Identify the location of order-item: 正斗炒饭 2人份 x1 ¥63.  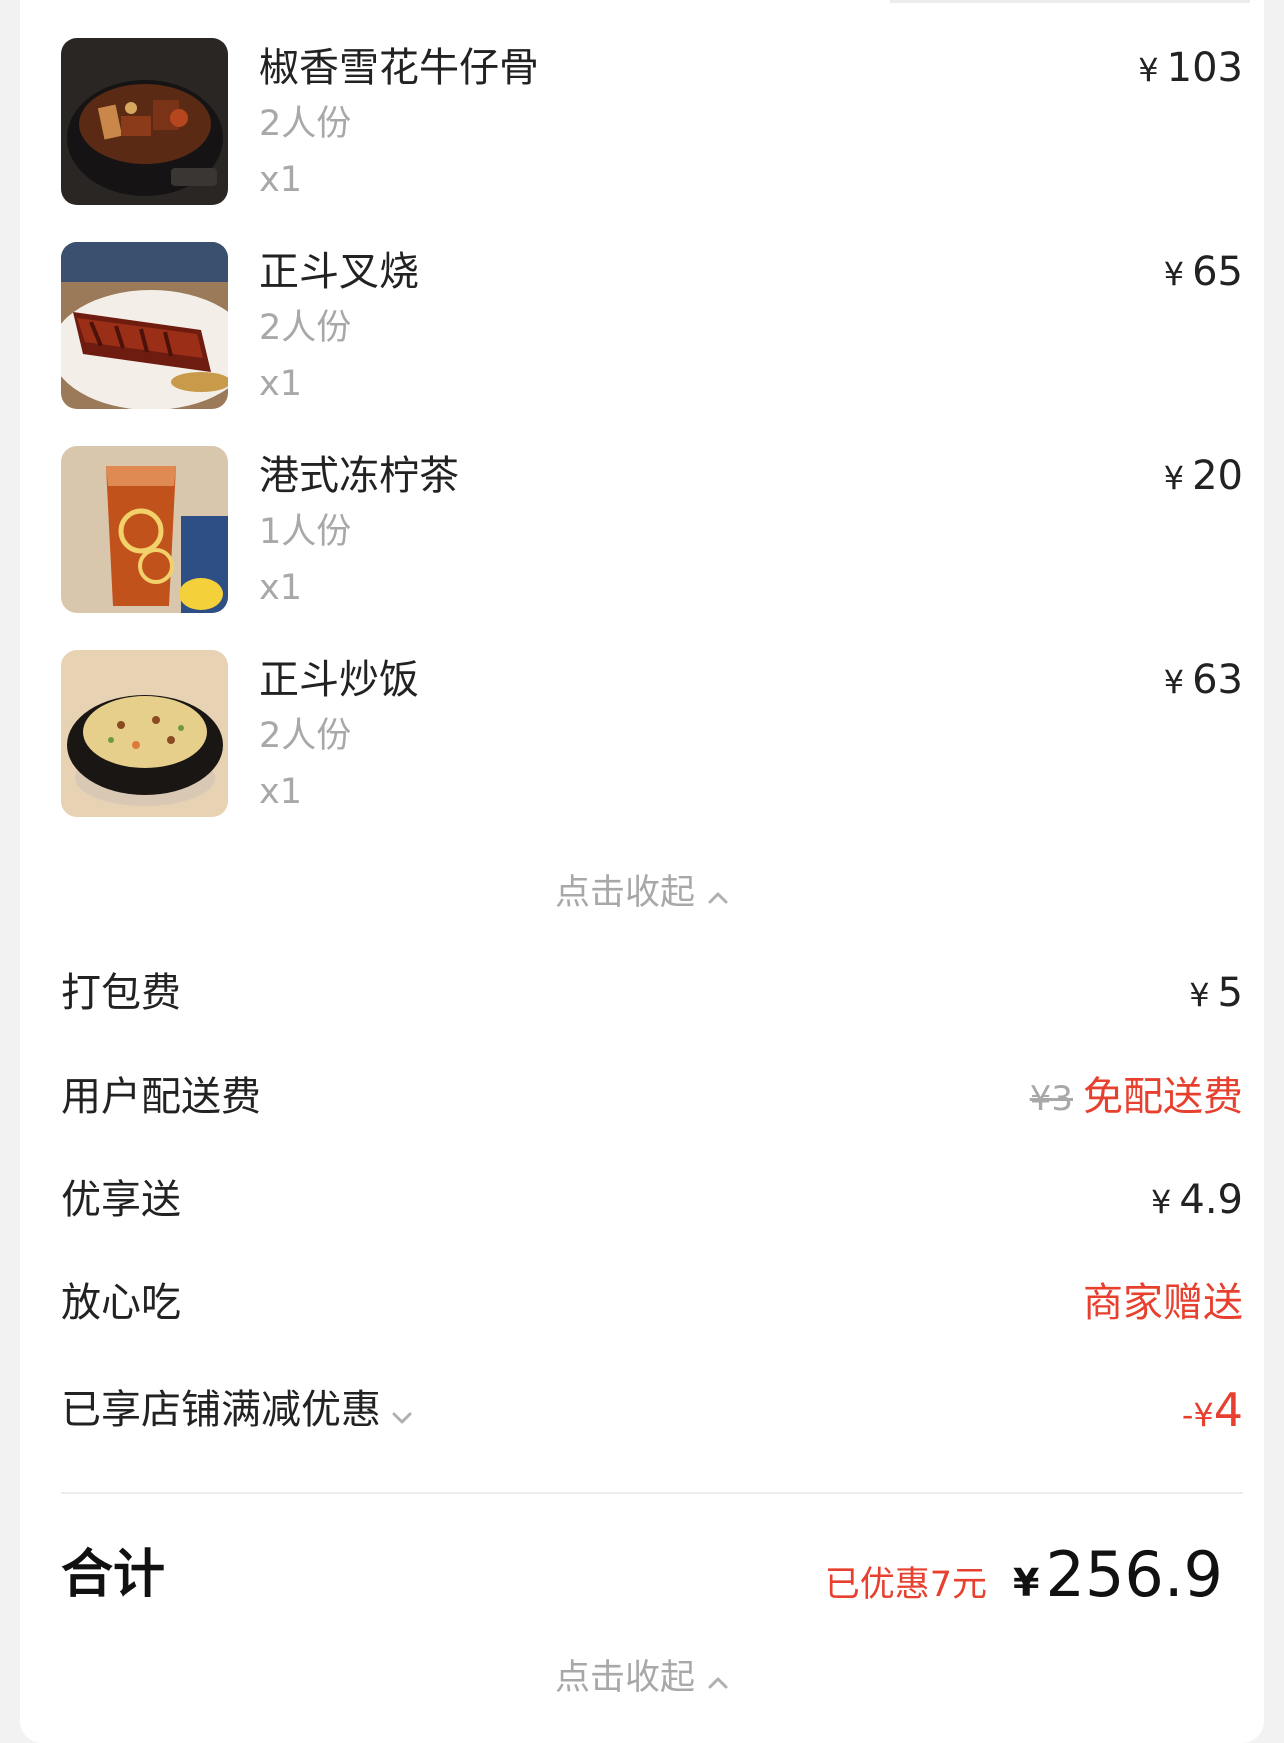
(652, 735).